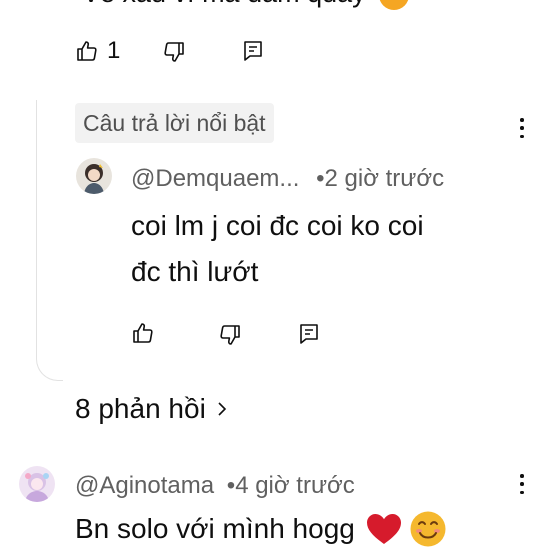  I want to click on heart-emoji-icon, so click(383, 529).